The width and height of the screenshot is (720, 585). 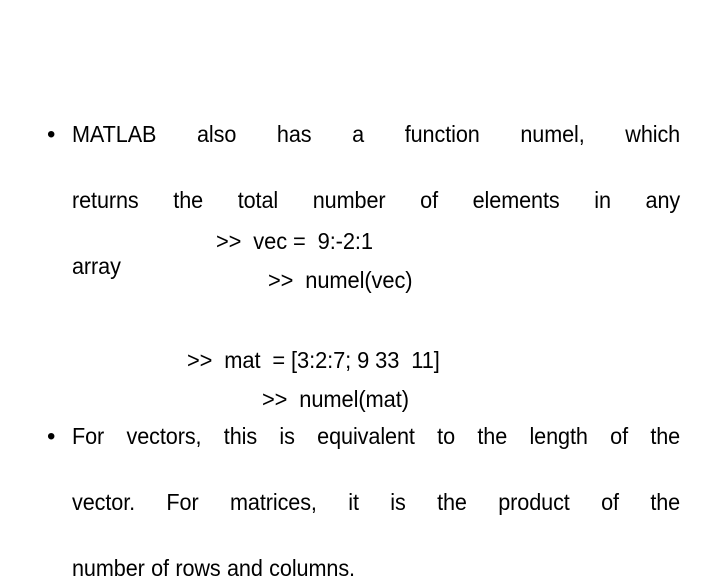 What do you see at coordinates (213, 568) in the screenshot?
I see `bullet-line: number of rows and columns.` at bounding box center [213, 568].